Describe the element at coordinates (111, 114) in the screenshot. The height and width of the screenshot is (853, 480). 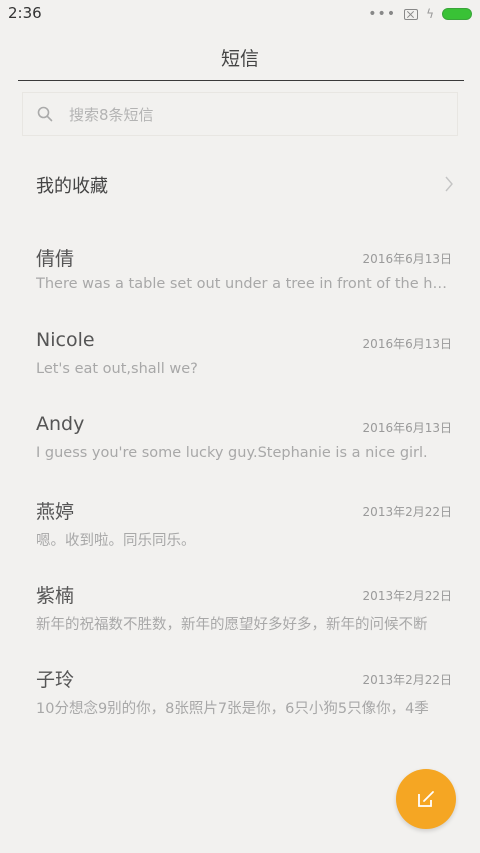
I see `search-placeholder: 搜索8条短信` at that location.